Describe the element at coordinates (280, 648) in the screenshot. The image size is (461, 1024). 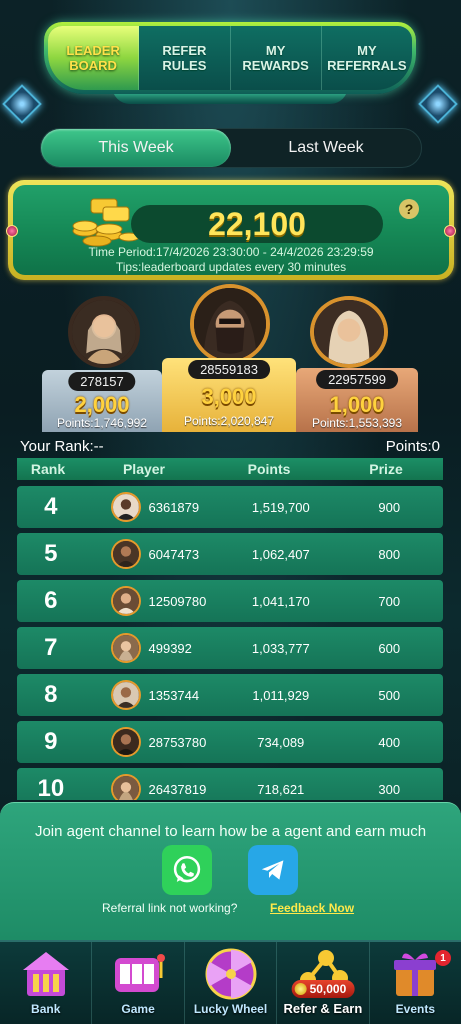
I see `row-points: 1,033,777` at that location.